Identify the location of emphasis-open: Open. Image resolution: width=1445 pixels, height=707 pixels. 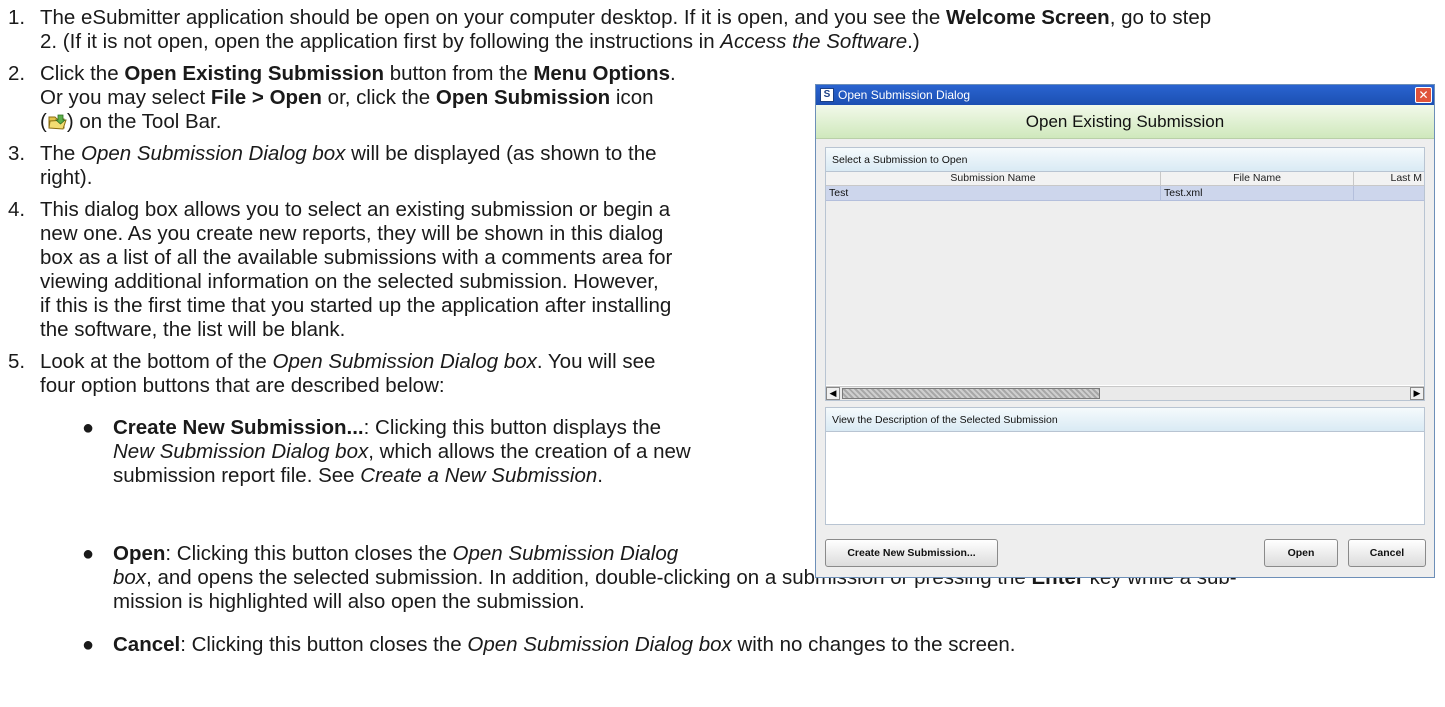
(139, 553).